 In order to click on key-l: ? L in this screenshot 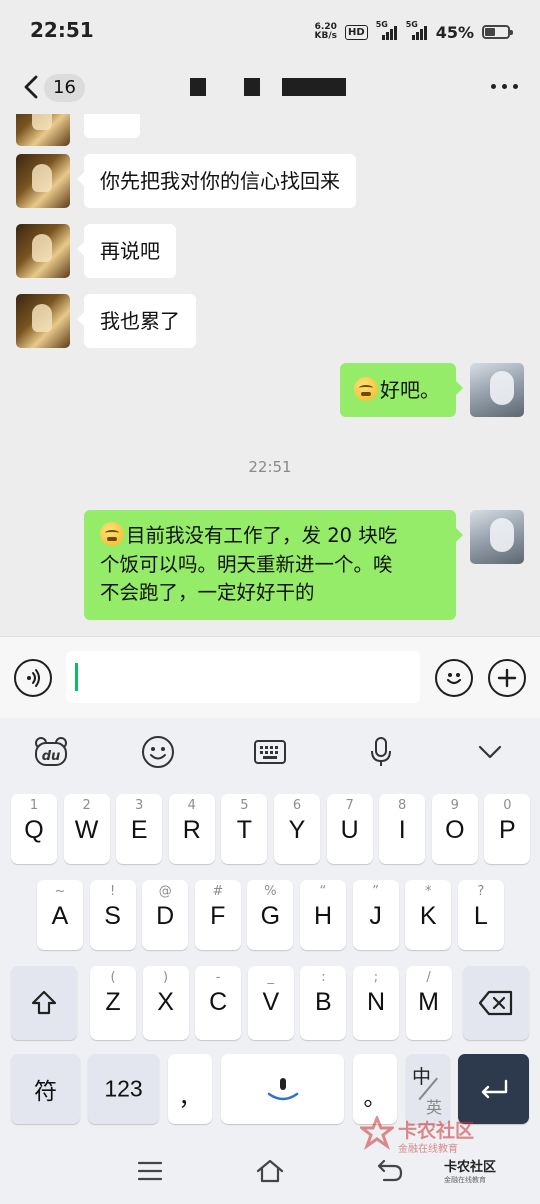, I will do `click(480, 915)`.